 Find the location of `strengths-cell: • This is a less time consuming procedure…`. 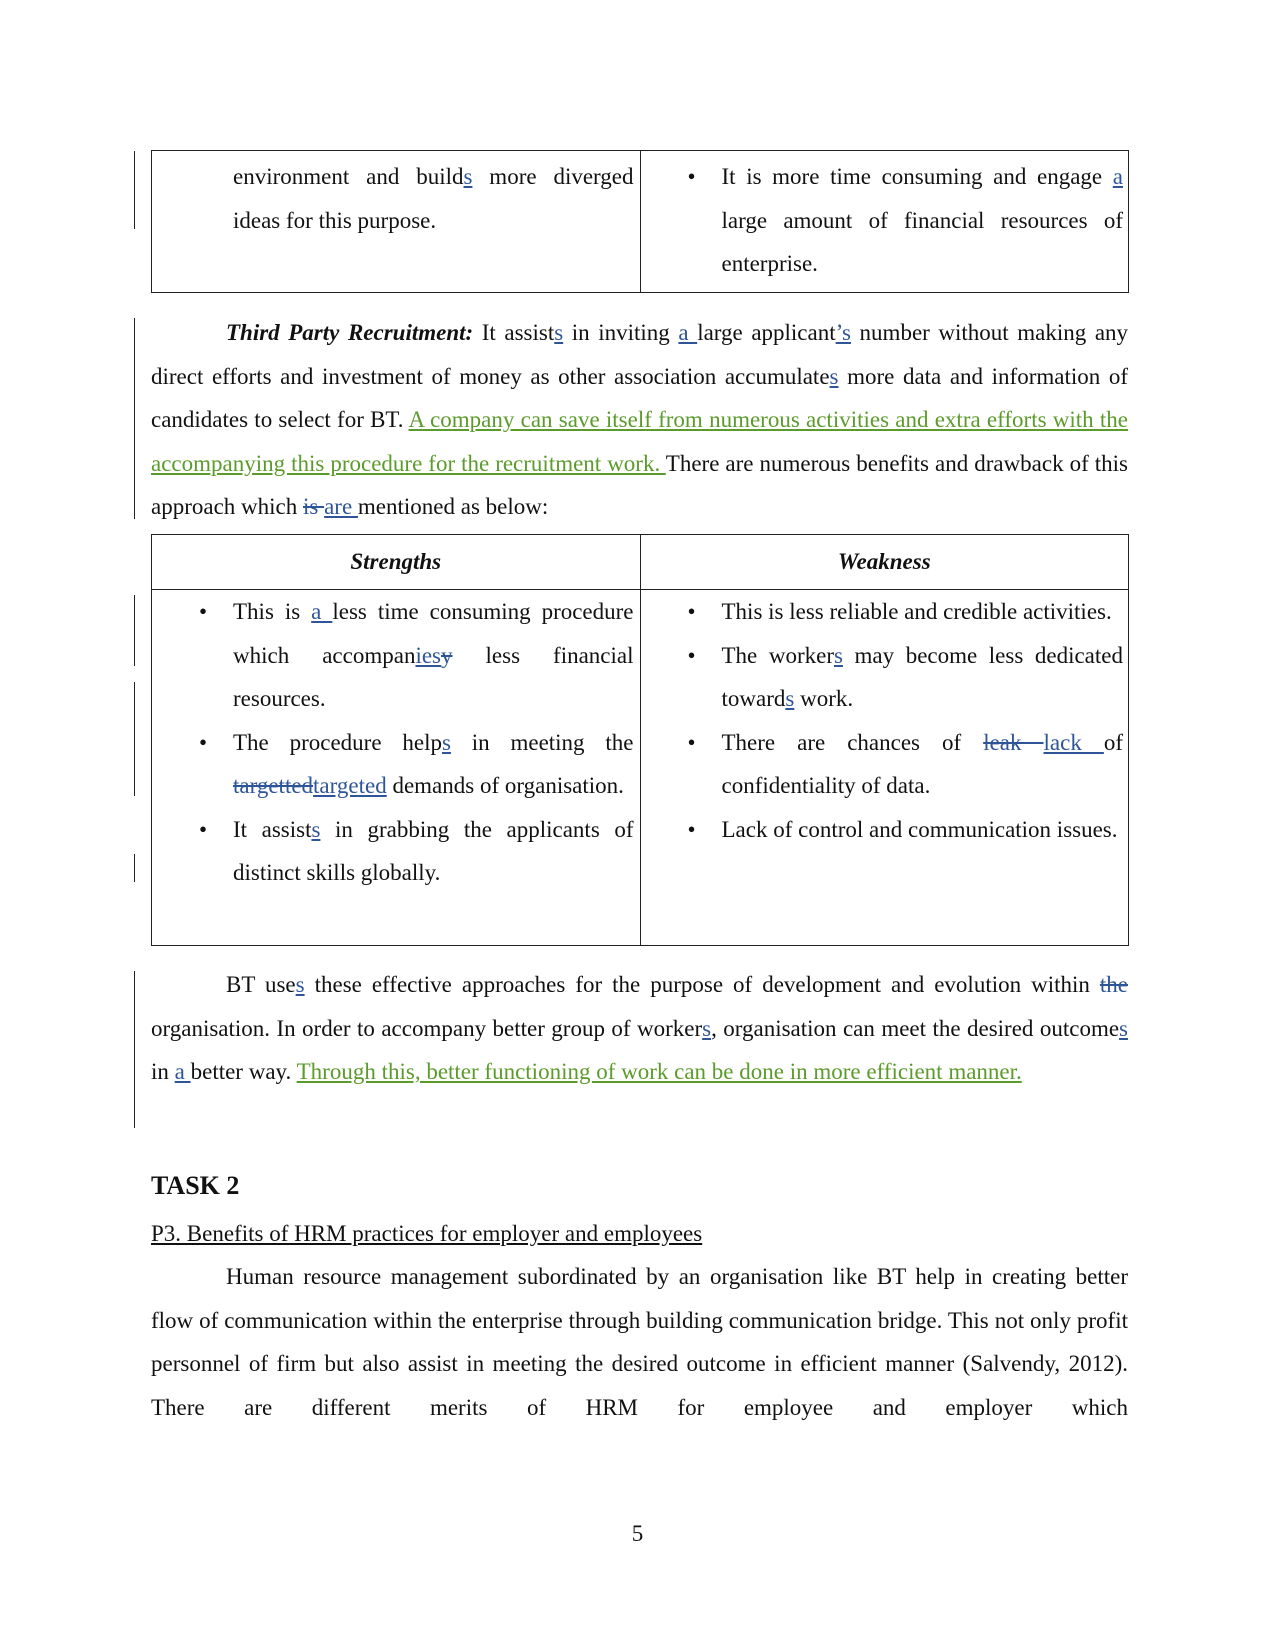

strengths-cell: • This is a less time consuming procedure… is located at coordinates (396, 767).